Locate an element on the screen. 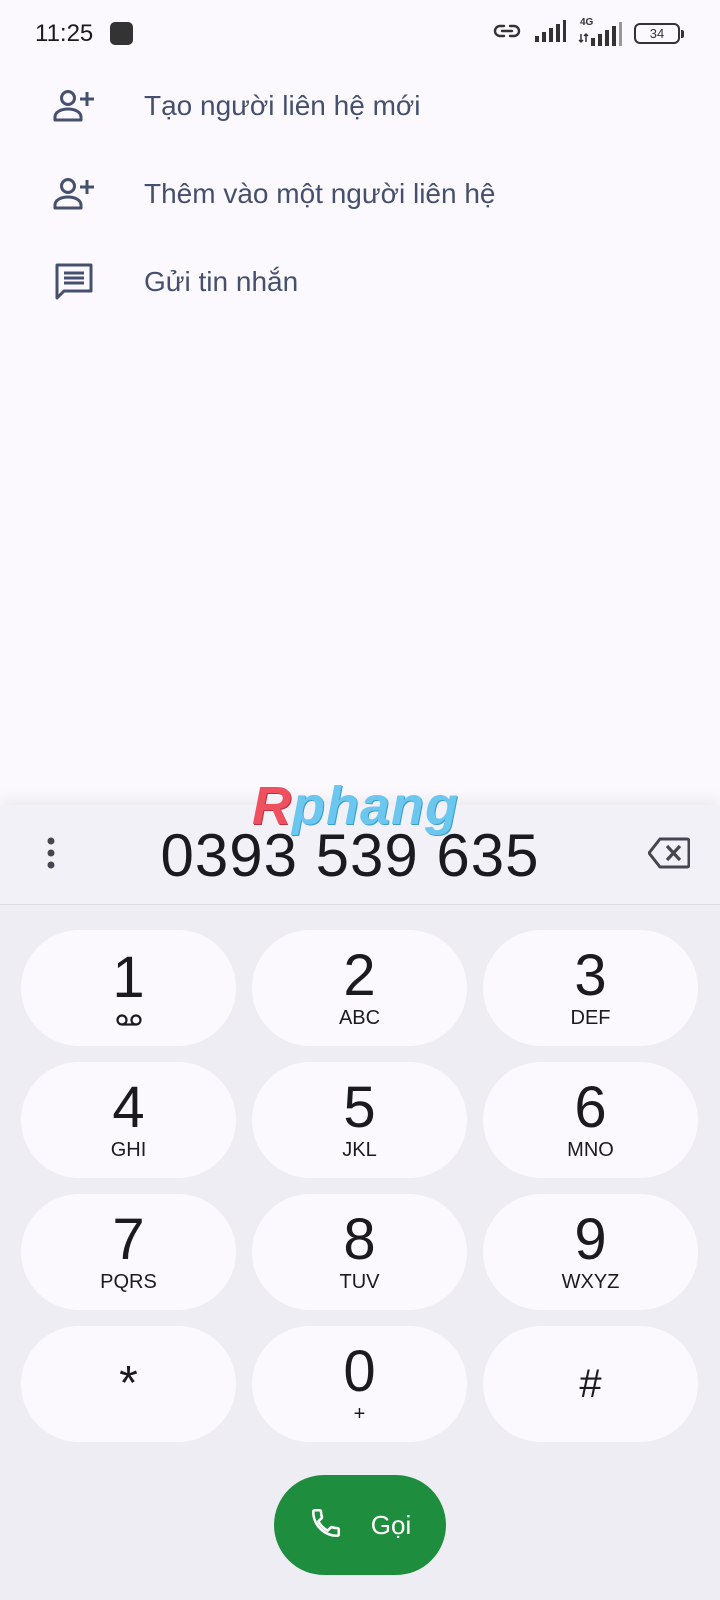 The image size is (720, 1600). watermark-logo: Rphang is located at coordinates (355, 806).